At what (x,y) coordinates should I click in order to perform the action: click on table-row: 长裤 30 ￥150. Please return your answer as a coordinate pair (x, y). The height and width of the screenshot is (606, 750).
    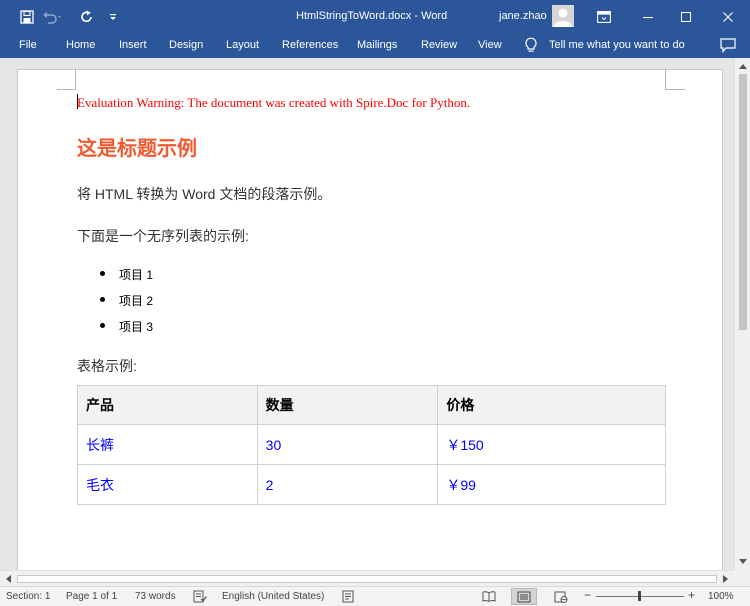
    Looking at the image, I should click on (371, 444).